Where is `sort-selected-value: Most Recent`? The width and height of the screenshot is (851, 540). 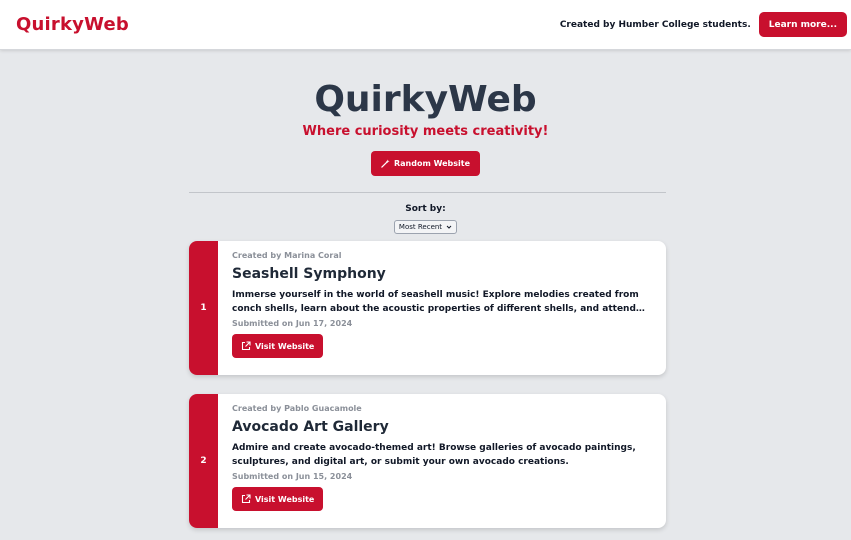
sort-selected-value: Most Recent is located at coordinates (420, 227).